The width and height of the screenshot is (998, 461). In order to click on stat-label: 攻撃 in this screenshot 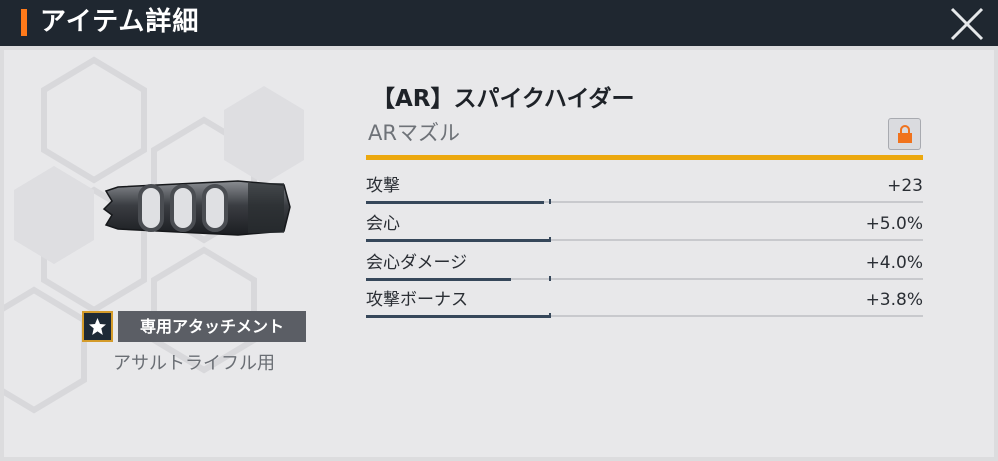, I will do `click(383, 186)`.